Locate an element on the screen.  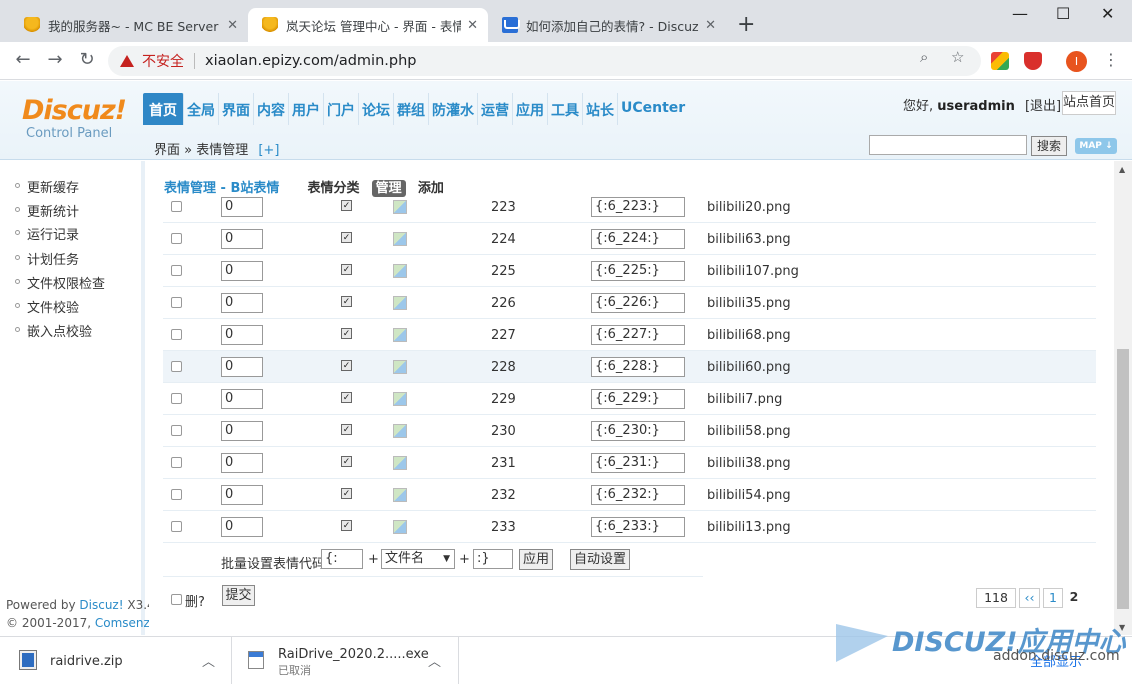
apply-button: 应用 is located at coordinates (536, 559).